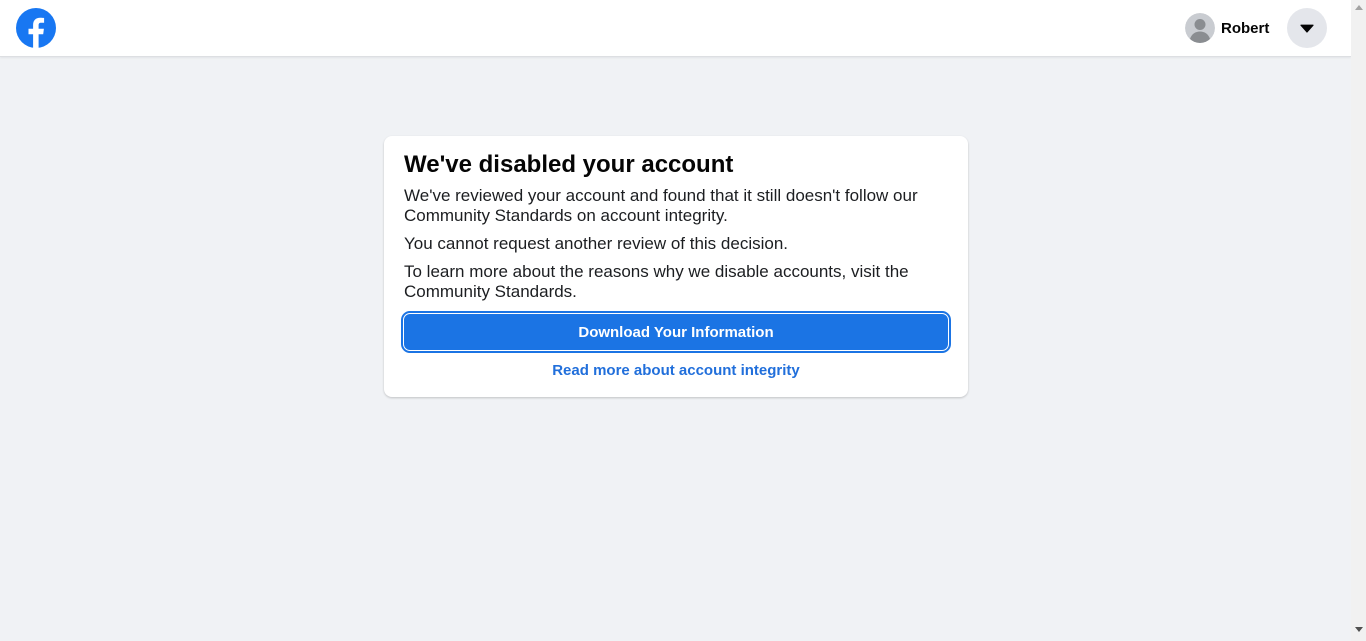 The image size is (1366, 641). What do you see at coordinates (676, 332) in the screenshot?
I see `download-your-information-button: Download Your Information` at bounding box center [676, 332].